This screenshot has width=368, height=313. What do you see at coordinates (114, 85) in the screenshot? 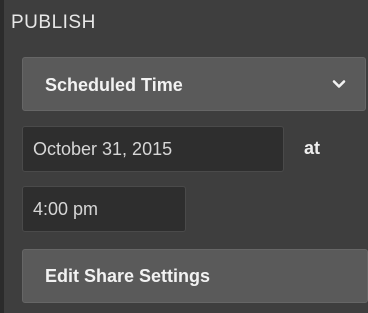
I see `publish-mode-selected-label: Scheduled Time` at bounding box center [114, 85].